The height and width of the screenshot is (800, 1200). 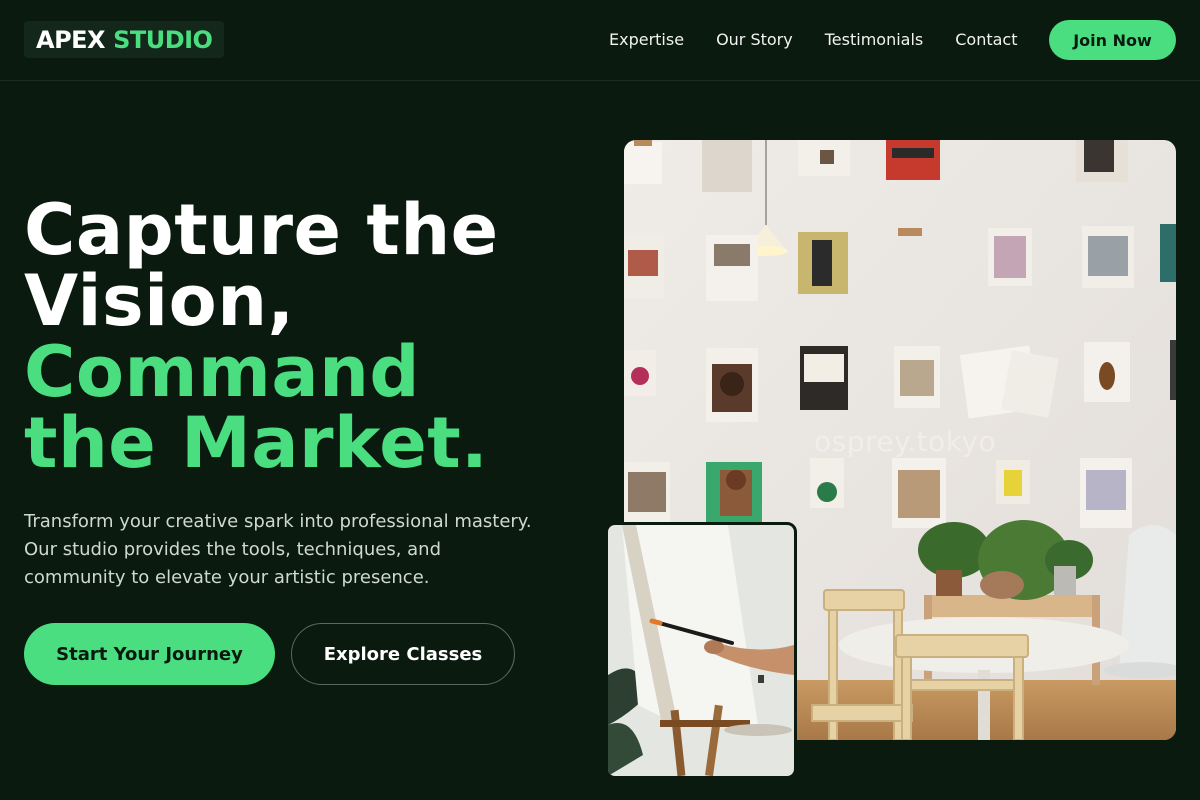 I want to click on nav-link-contact: Contact, so click(x=986, y=40).